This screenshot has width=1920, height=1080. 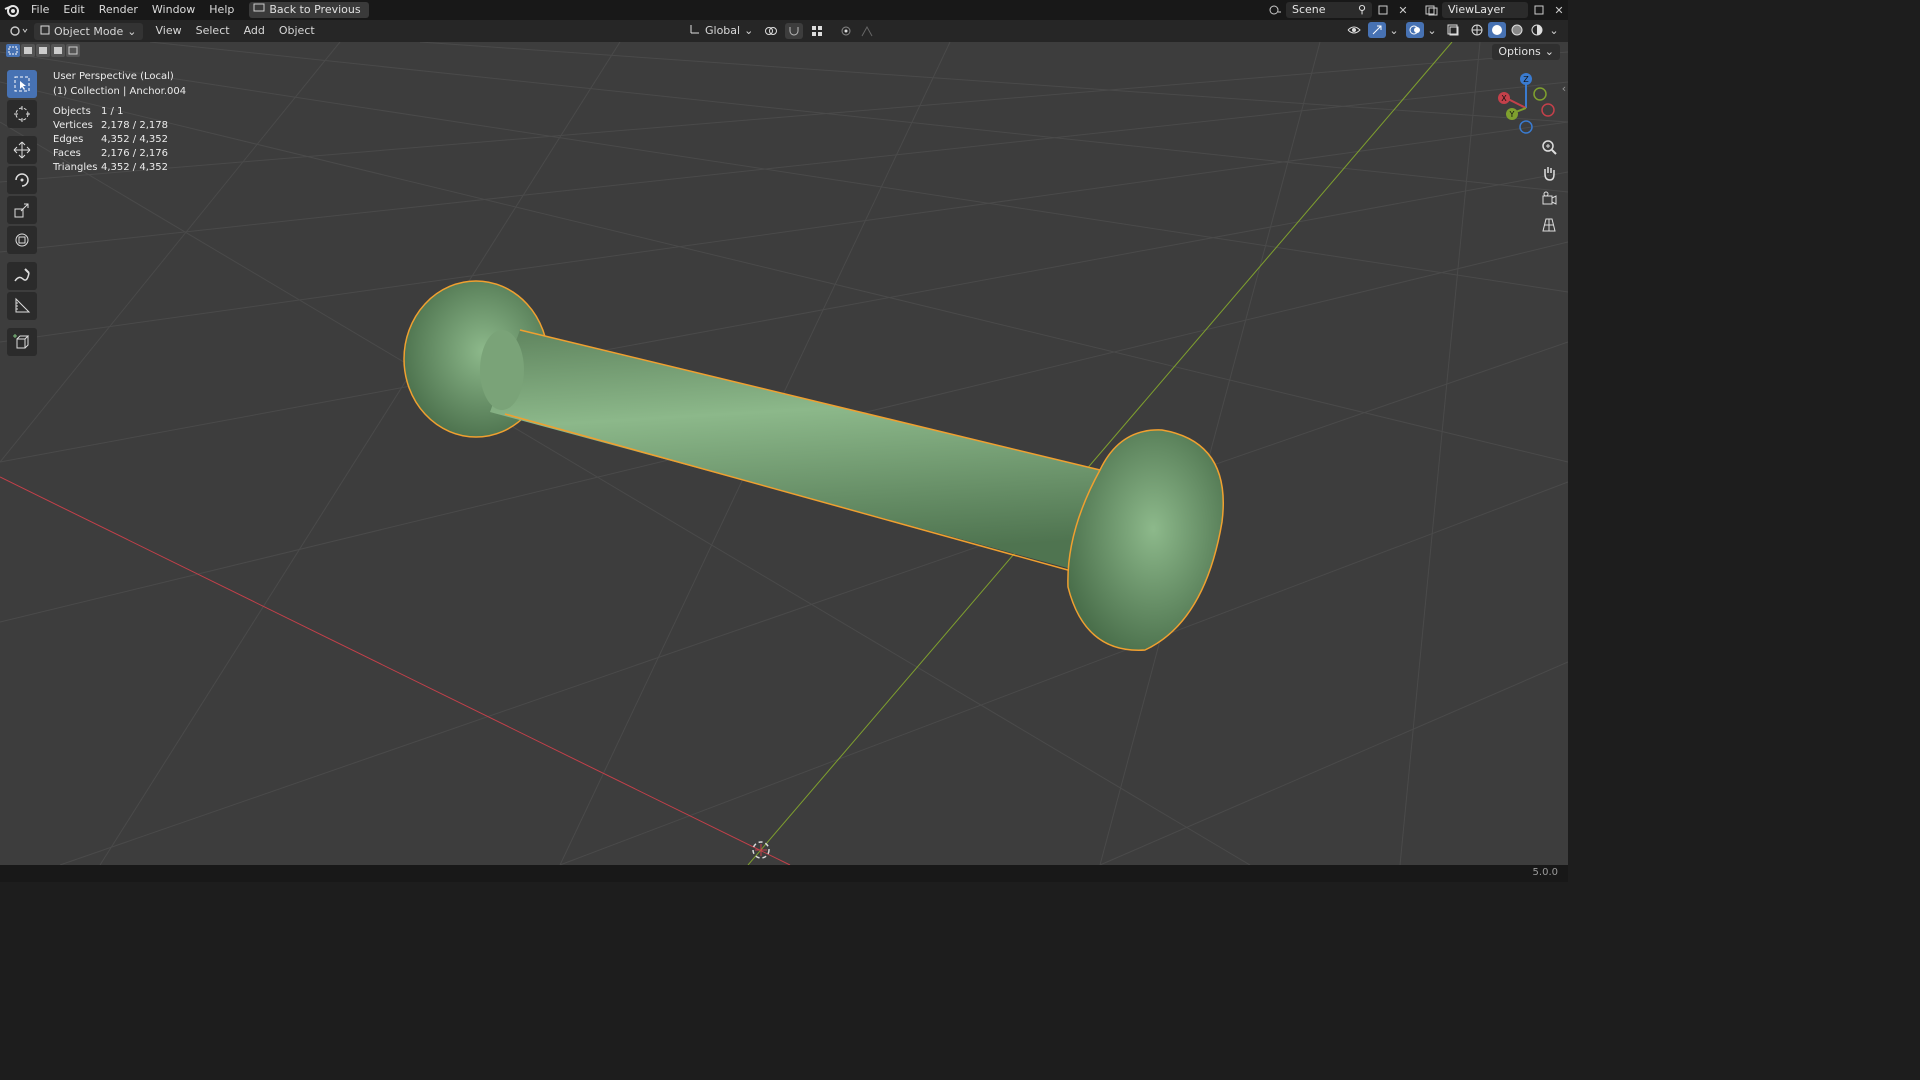 What do you see at coordinates (1549, 186) in the screenshot?
I see `navigation-tools` at bounding box center [1549, 186].